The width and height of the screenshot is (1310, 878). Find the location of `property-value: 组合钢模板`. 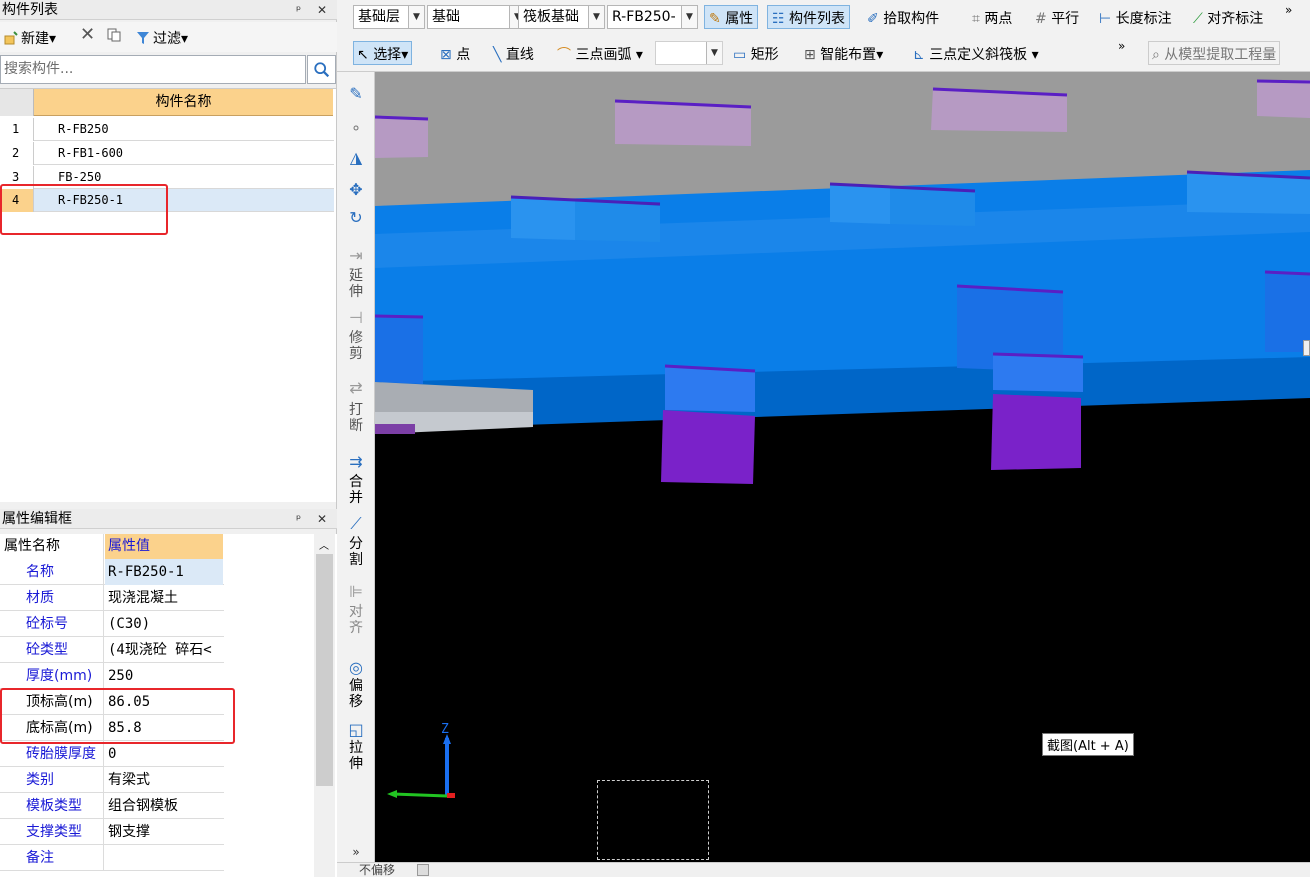

property-value: 组合钢模板 is located at coordinates (165, 806).